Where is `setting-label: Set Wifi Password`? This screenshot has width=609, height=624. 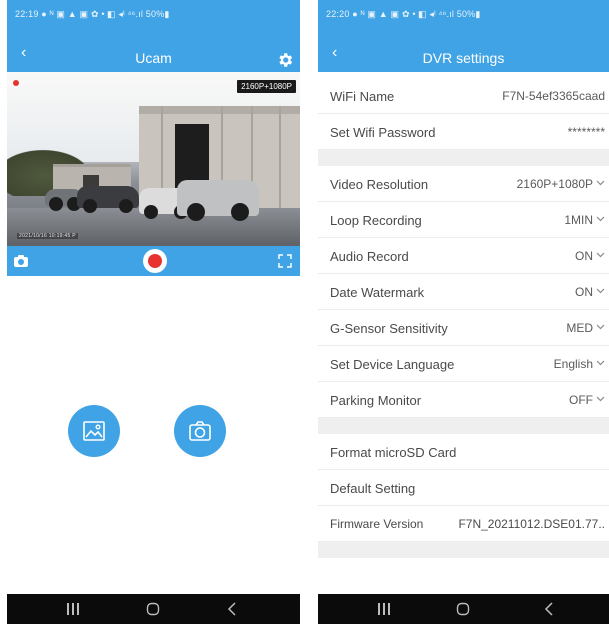
setting-label: Set Wifi Password is located at coordinates (383, 132).